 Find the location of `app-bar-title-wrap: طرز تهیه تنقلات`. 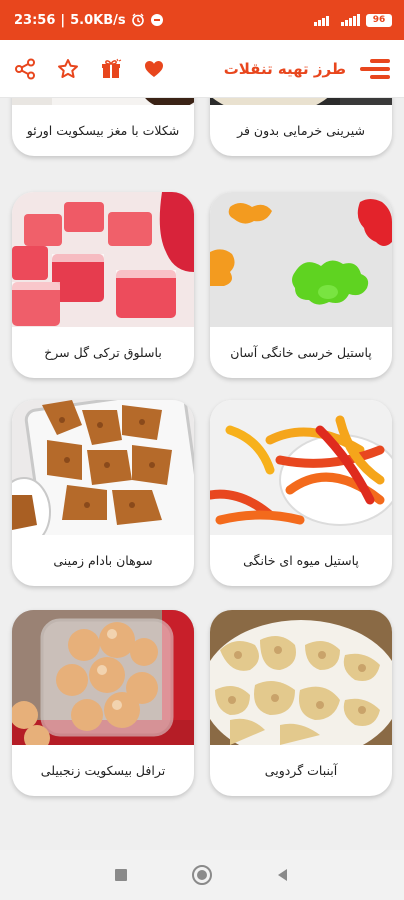

app-bar-title-wrap: طرز تهیه تنقلات is located at coordinates (307, 69).